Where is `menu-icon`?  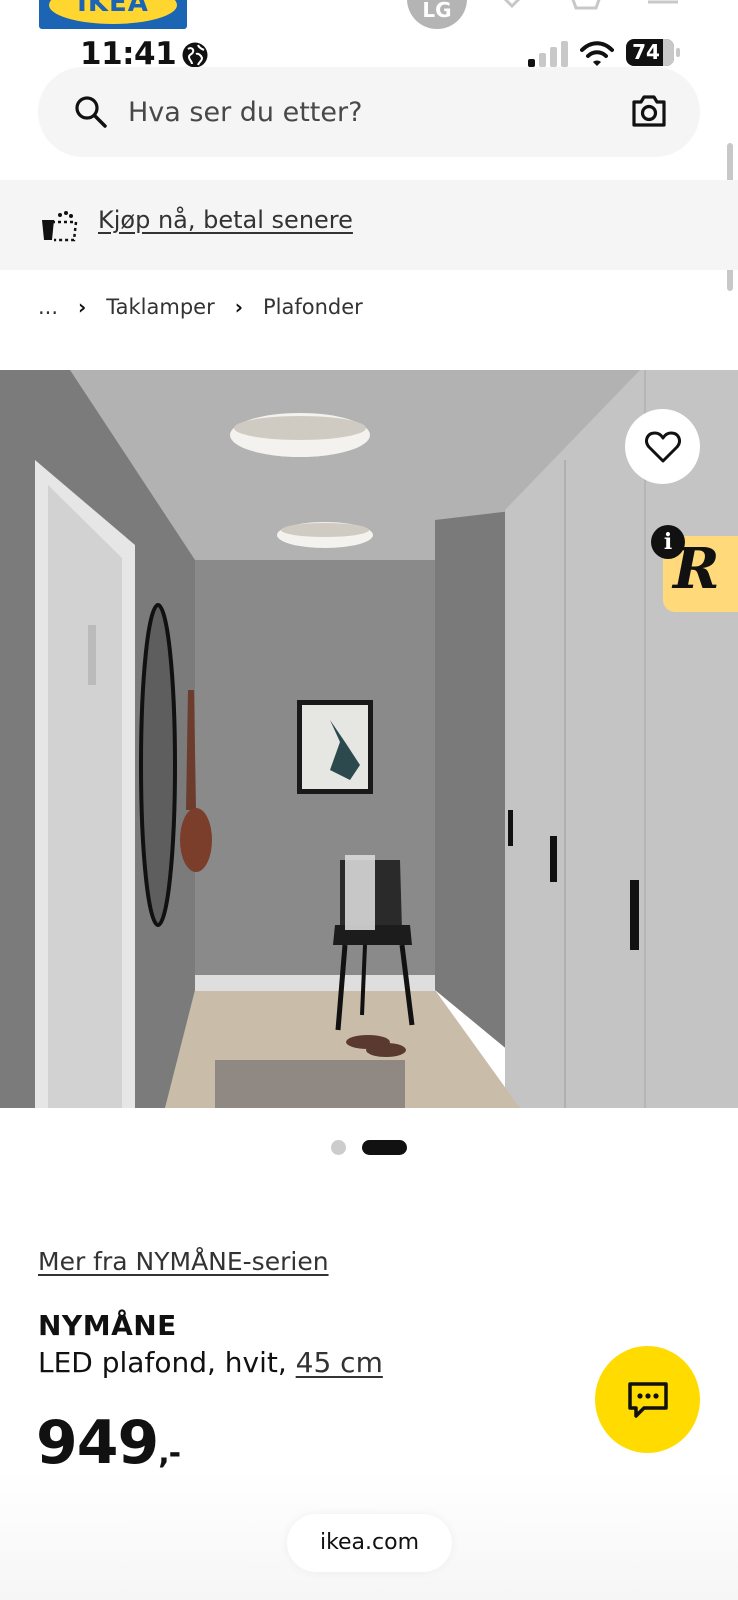 menu-icon is located at coordinates (666, 9).